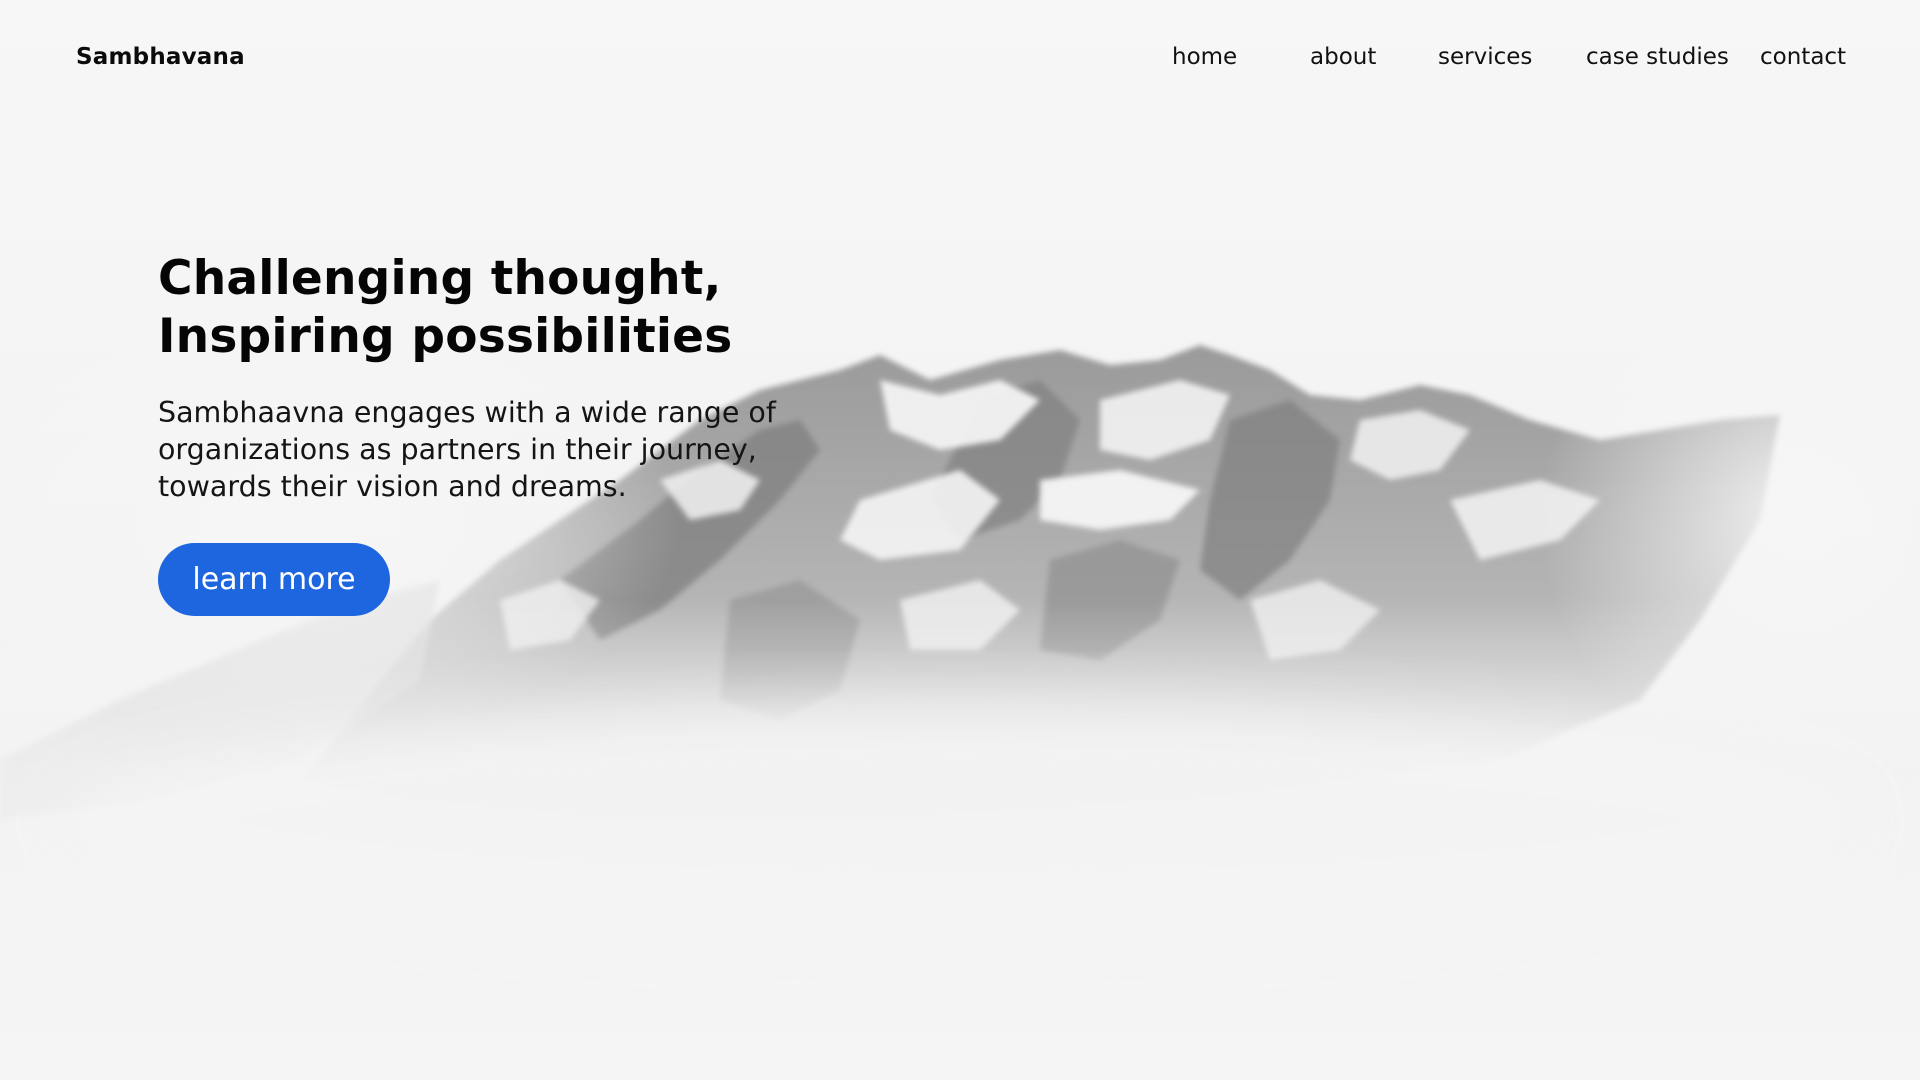  Describe the element at coordinates (160, 57) in the screenshot. I see `brand-logo-text: Sambhavana` at that location.